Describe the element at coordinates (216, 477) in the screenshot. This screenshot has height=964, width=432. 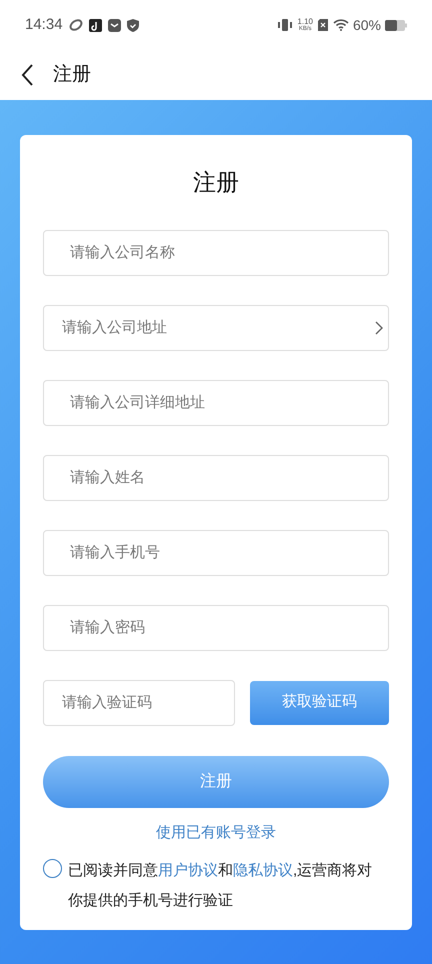
I see `input-field: 请输入姓名` at that location.